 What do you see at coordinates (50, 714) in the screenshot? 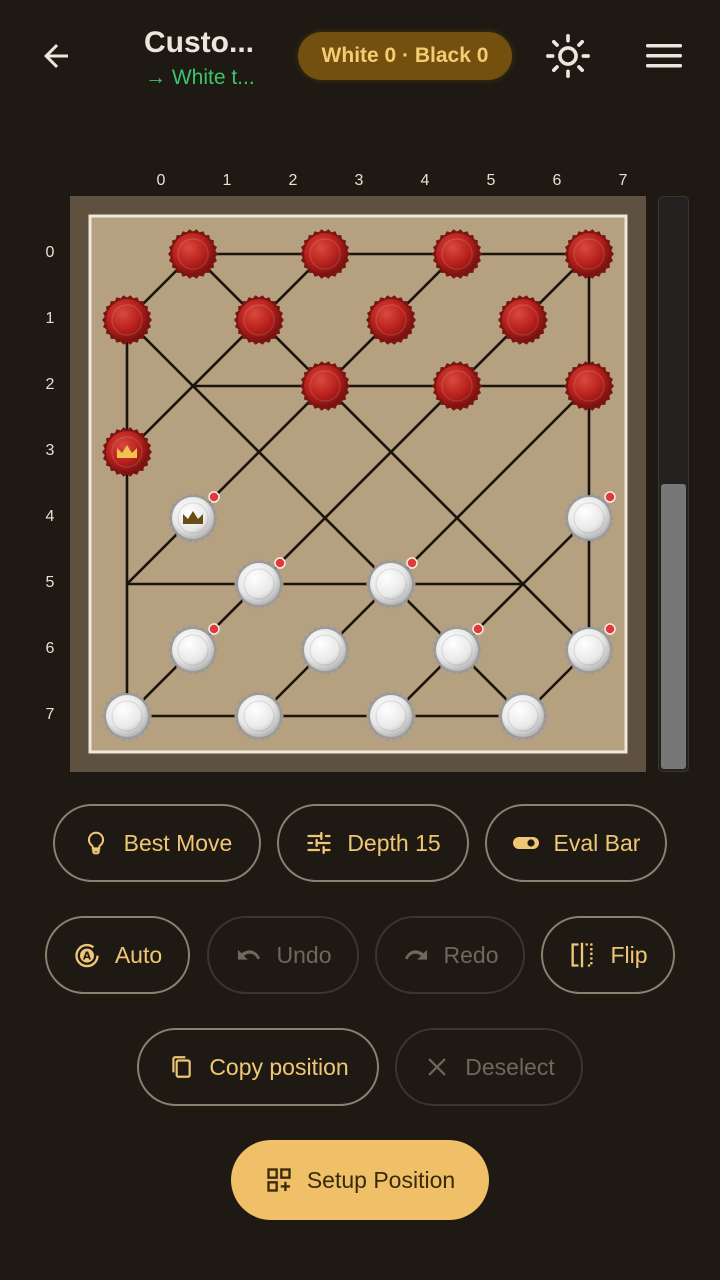
I see `row-label-7: 7` at bounding box center [50, 714].